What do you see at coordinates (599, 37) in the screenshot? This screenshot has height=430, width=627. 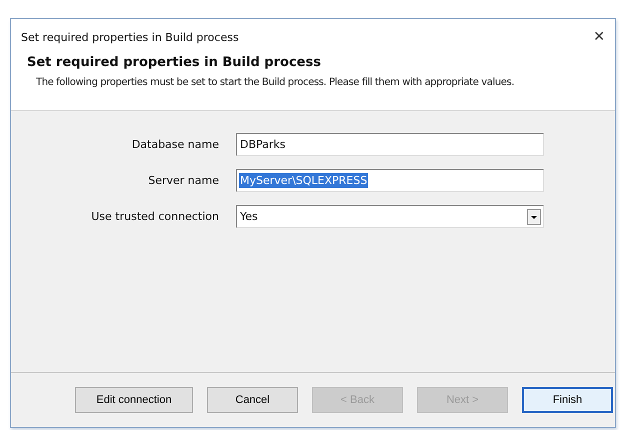 I see `close-button: ✕` at bounding box center [599, 37].